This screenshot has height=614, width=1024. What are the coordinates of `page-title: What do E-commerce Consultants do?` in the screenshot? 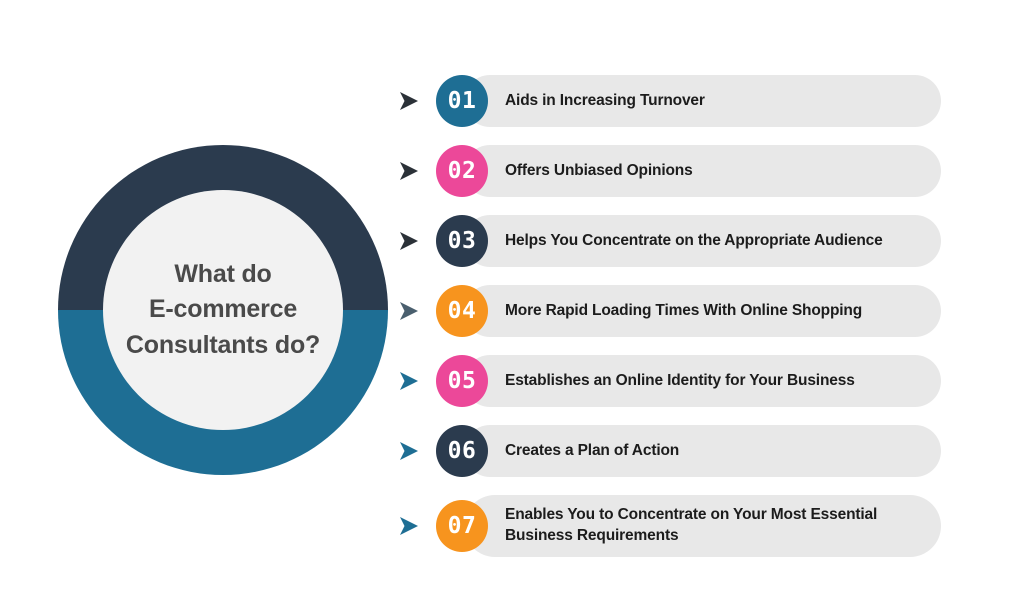 It's located at (223, 309).